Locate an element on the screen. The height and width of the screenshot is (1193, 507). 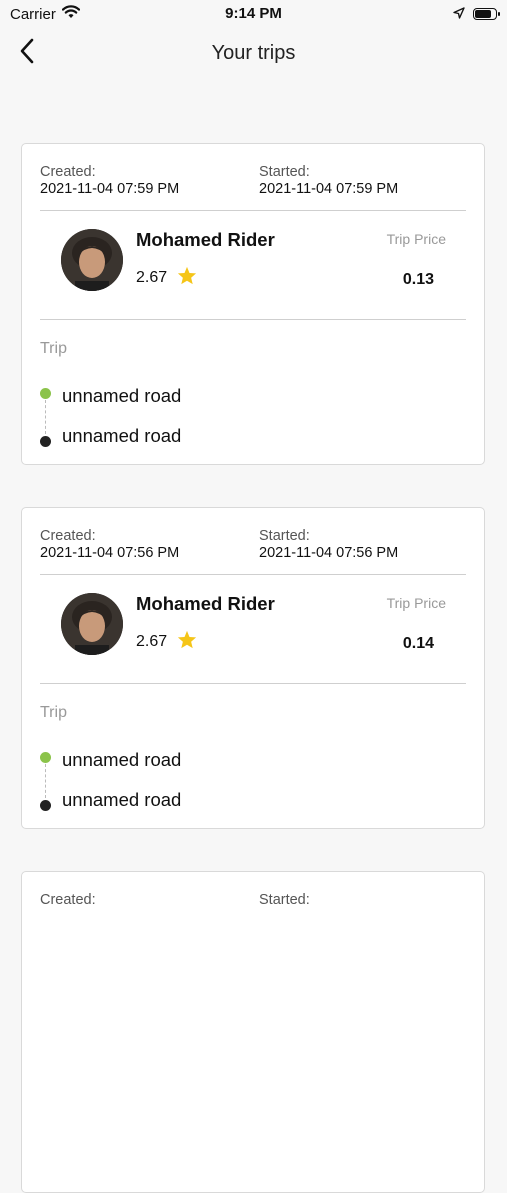
page-title: Your trips is located at coordinates (253, 52).